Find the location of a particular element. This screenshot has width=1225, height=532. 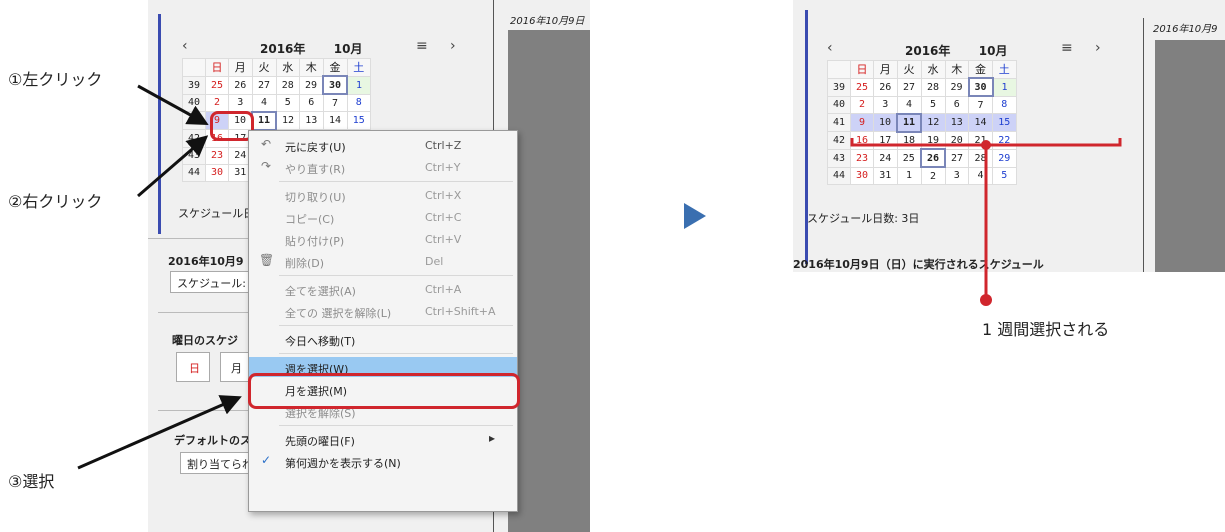

callout-dot-top is located at coordinates (986, 145).